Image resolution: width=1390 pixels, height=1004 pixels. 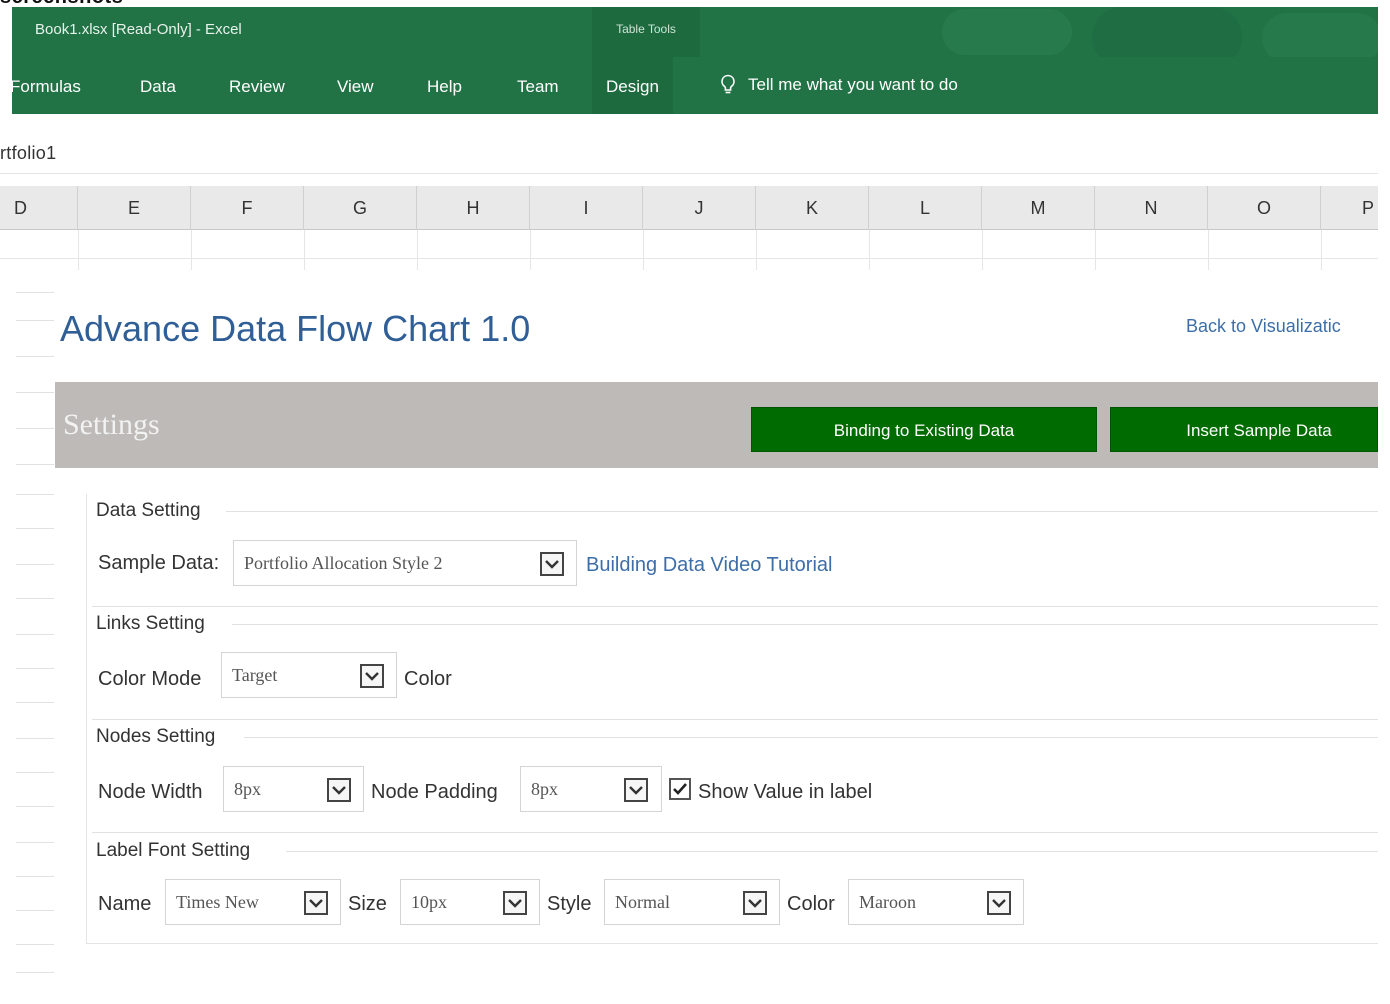 I want to click on tab-team: Team, so click(x=538, y=87).